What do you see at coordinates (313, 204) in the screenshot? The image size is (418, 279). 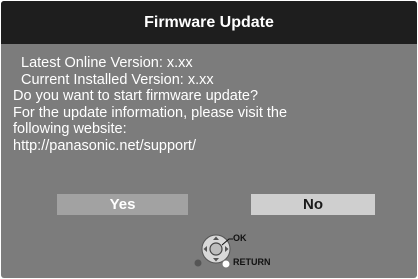 I see `no-button: No` at bounding box center [313, 204].